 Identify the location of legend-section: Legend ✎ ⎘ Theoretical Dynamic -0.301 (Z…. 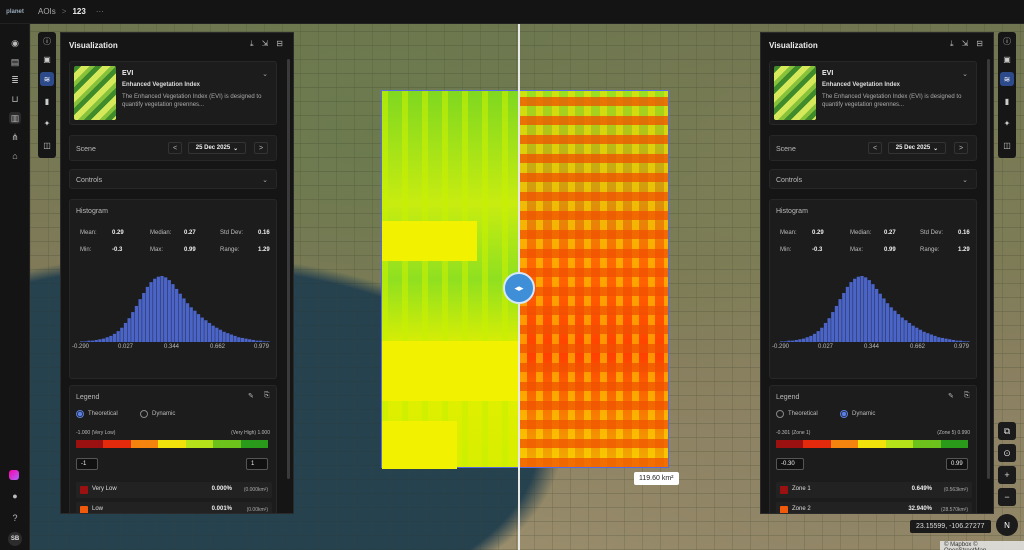
(873, 449).